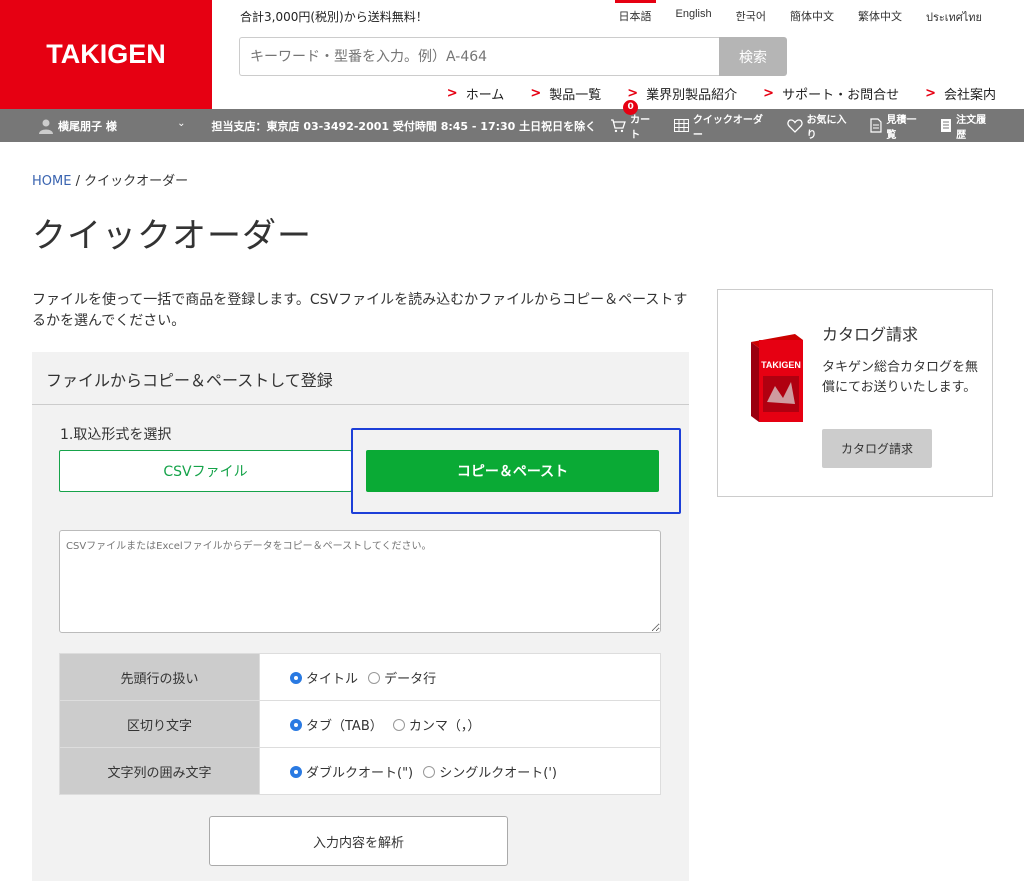 The width and height of the screenshot is (1024, 881). Describe the element at coordinates (880, 15) in the screenshot. I see `lang-traditional-chinese: 繁体中文` at that location.